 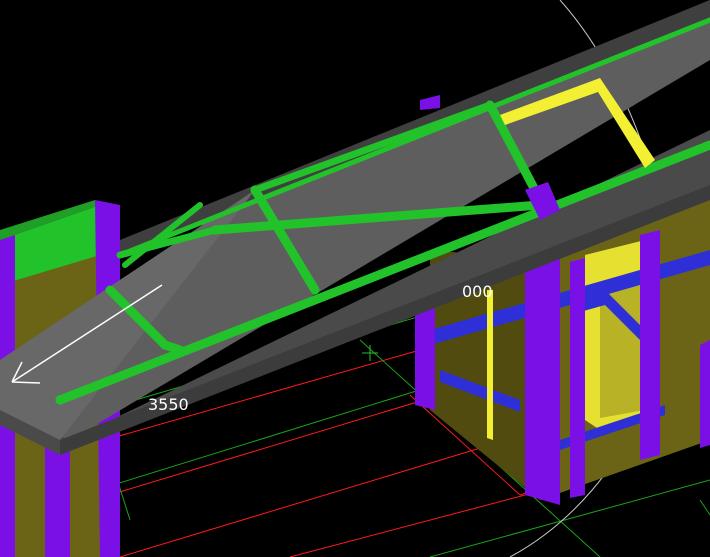 What do you see at coordinates (370, 353) in the screenshot?
I see `grid-marker` at bounding box center [370, 353].